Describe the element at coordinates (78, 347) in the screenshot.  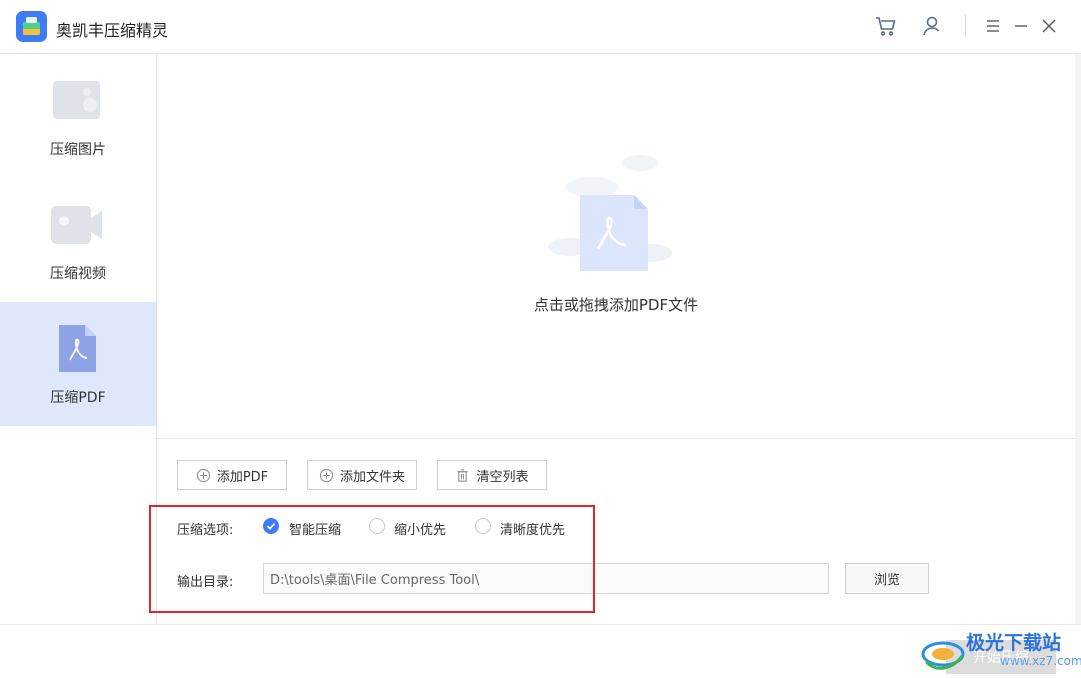
I see `pdf-icon` at that location.